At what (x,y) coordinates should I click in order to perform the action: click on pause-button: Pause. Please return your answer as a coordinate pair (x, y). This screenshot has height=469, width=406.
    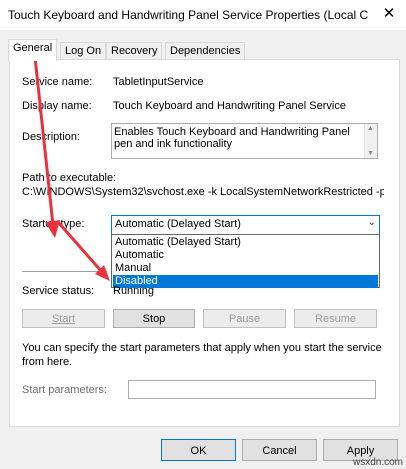
    Looking at the image, I should click on (244, 318).